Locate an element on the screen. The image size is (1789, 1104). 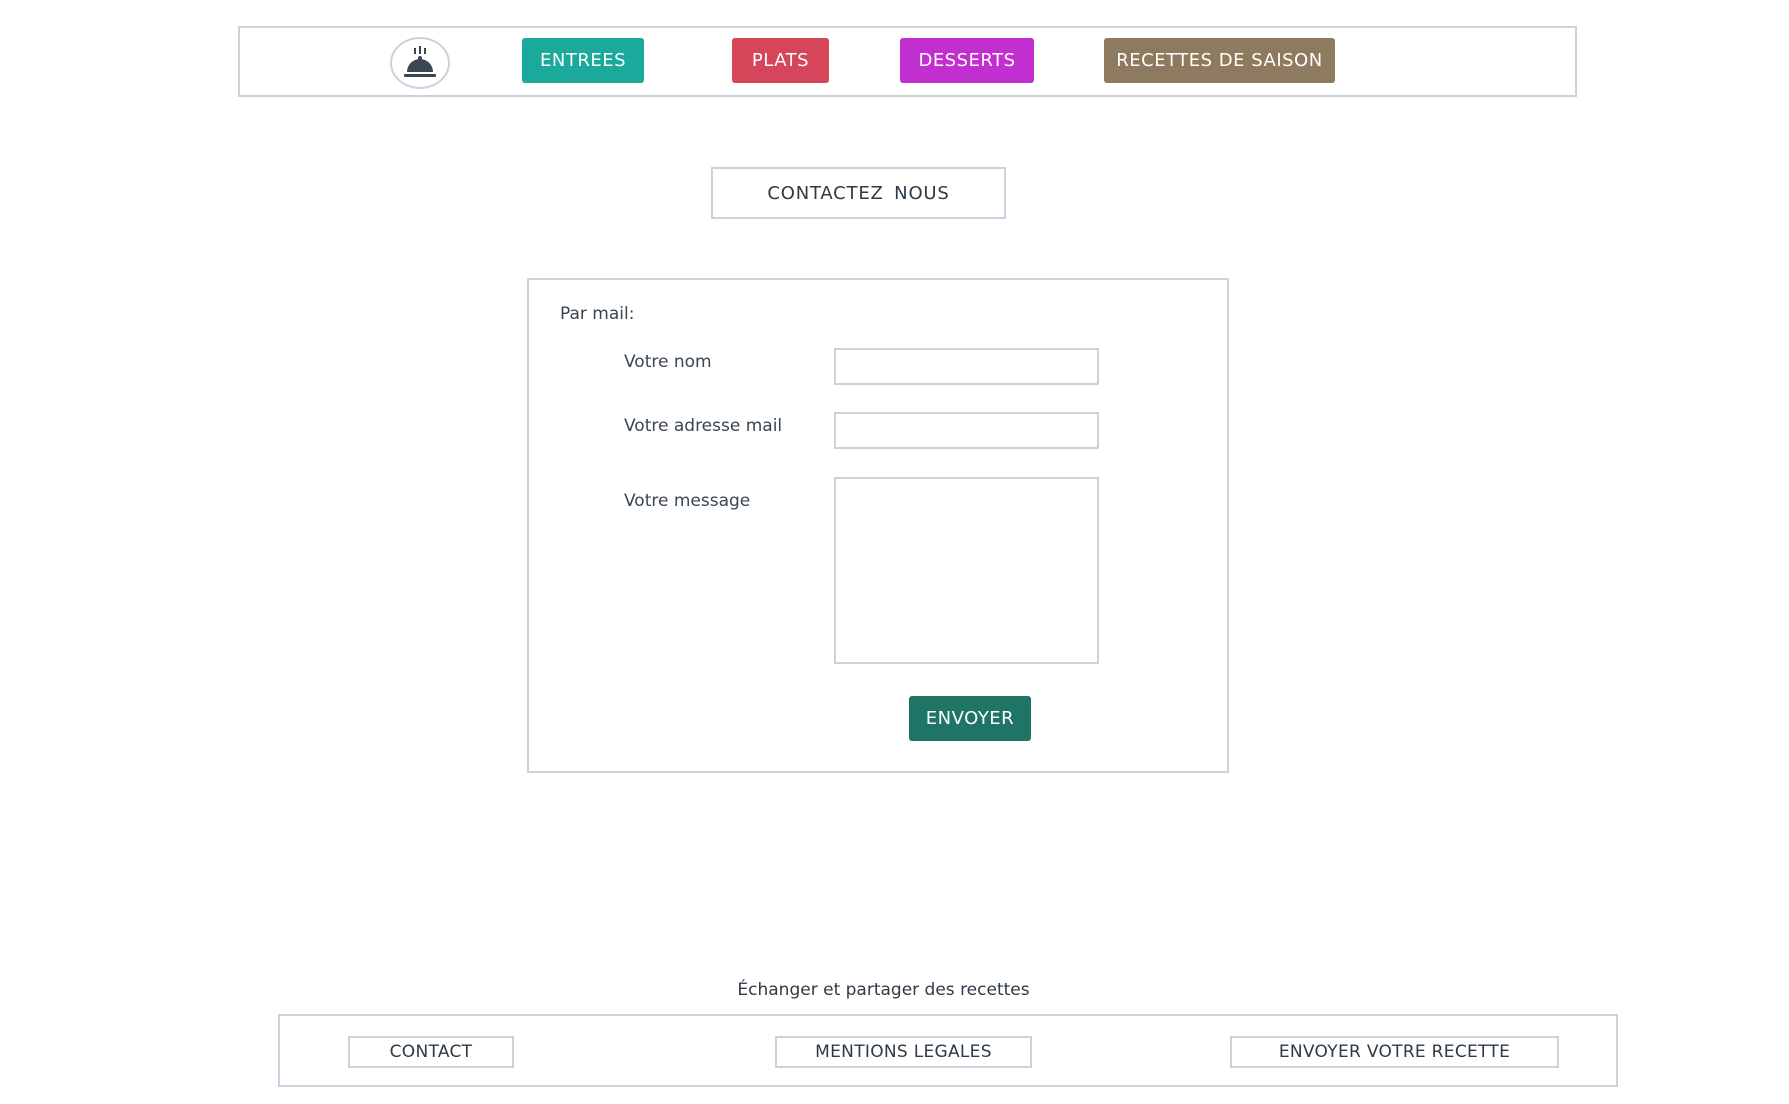
nav-plats-button: PLATS is located at coordinates (780, 60).